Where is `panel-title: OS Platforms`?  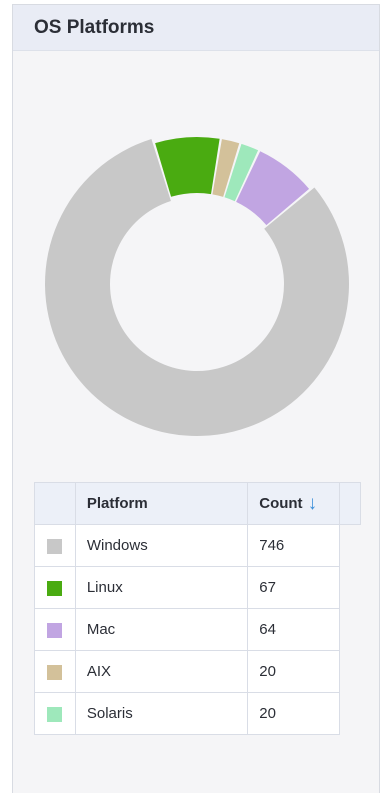 panel-title: OS Platforms is located at coordinates (94, 27).